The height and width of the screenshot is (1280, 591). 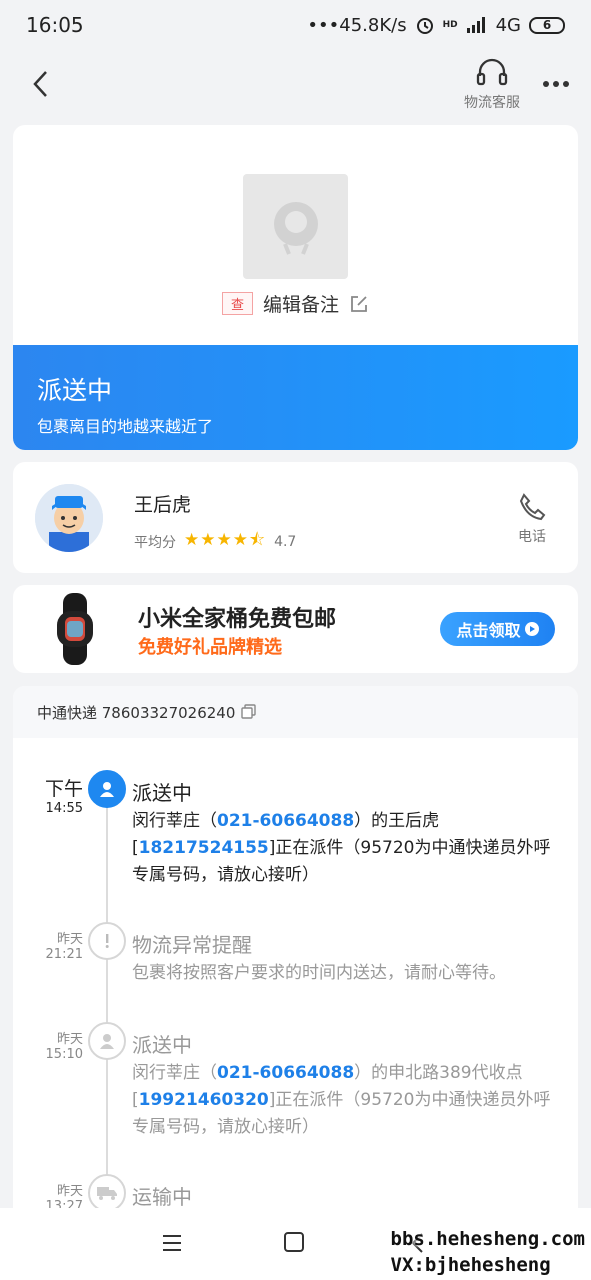 I want to click on placeholder-icon, so click(x=295, y=228).